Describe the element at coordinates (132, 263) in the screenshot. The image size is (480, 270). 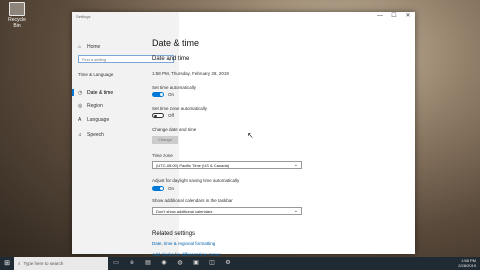
I see `edge-browser-icon: e` at that location.